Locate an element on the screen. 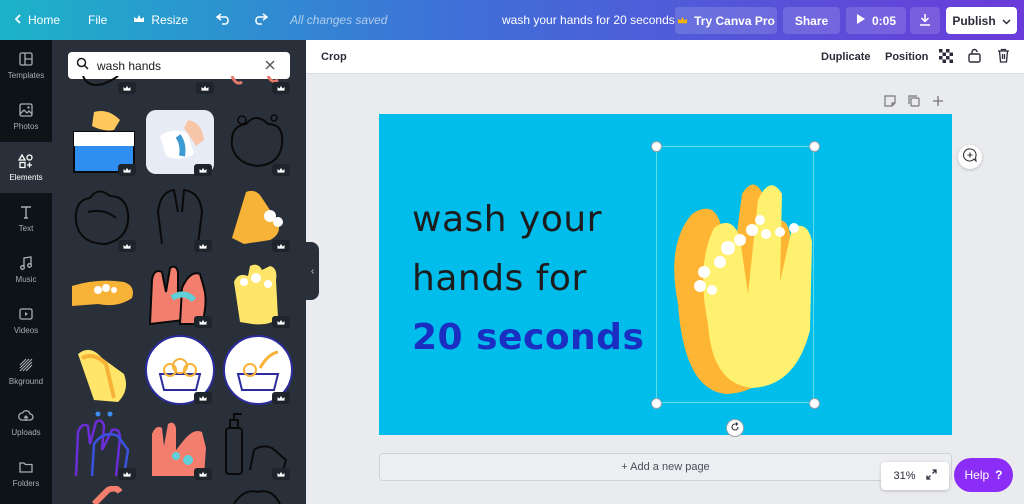  rail-label-photos: Photos is located at coordinates (26, 126).